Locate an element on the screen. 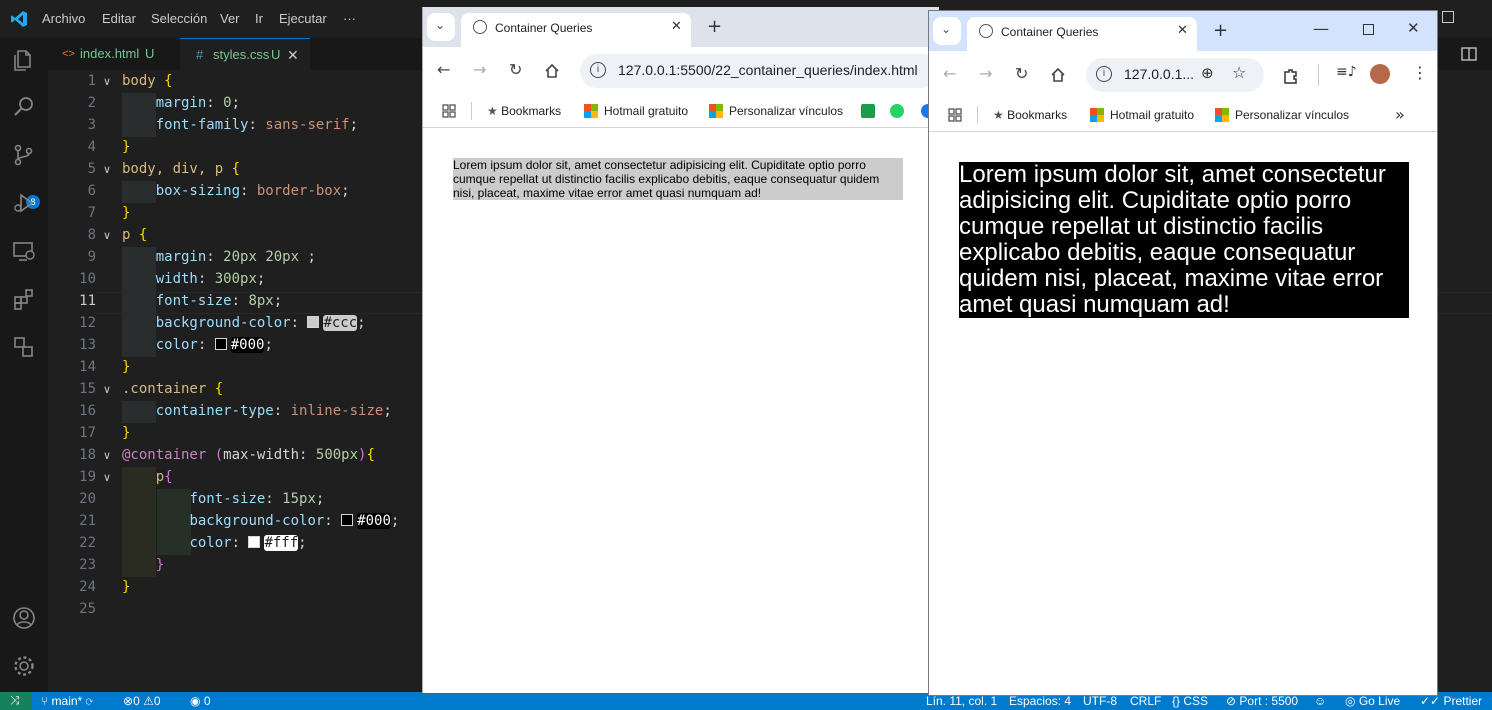 This screenshot has width=1492, height=710. source-control-icon is located at coordinates (24, 155).